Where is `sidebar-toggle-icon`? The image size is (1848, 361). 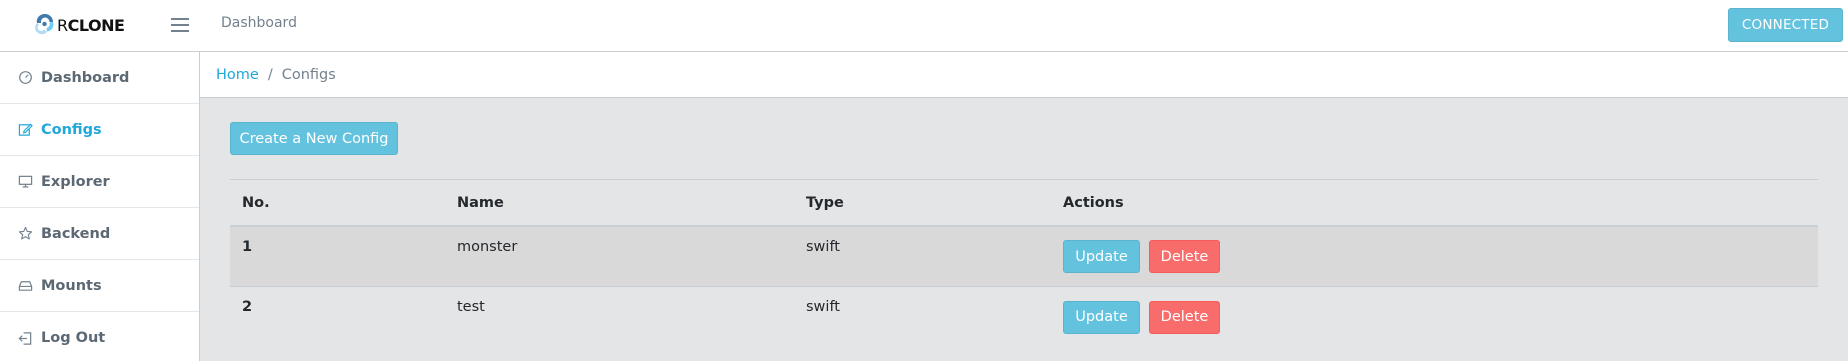
sidebar-toggle-icon is located at coordinates (180, 25).